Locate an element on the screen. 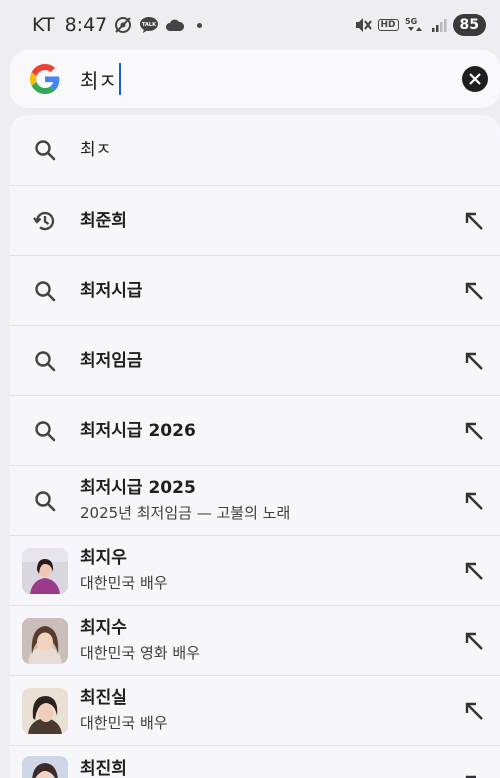 This screenshot has width=500, height=778. suggestion-row: 최진희 is located at coordinates (255, 761).